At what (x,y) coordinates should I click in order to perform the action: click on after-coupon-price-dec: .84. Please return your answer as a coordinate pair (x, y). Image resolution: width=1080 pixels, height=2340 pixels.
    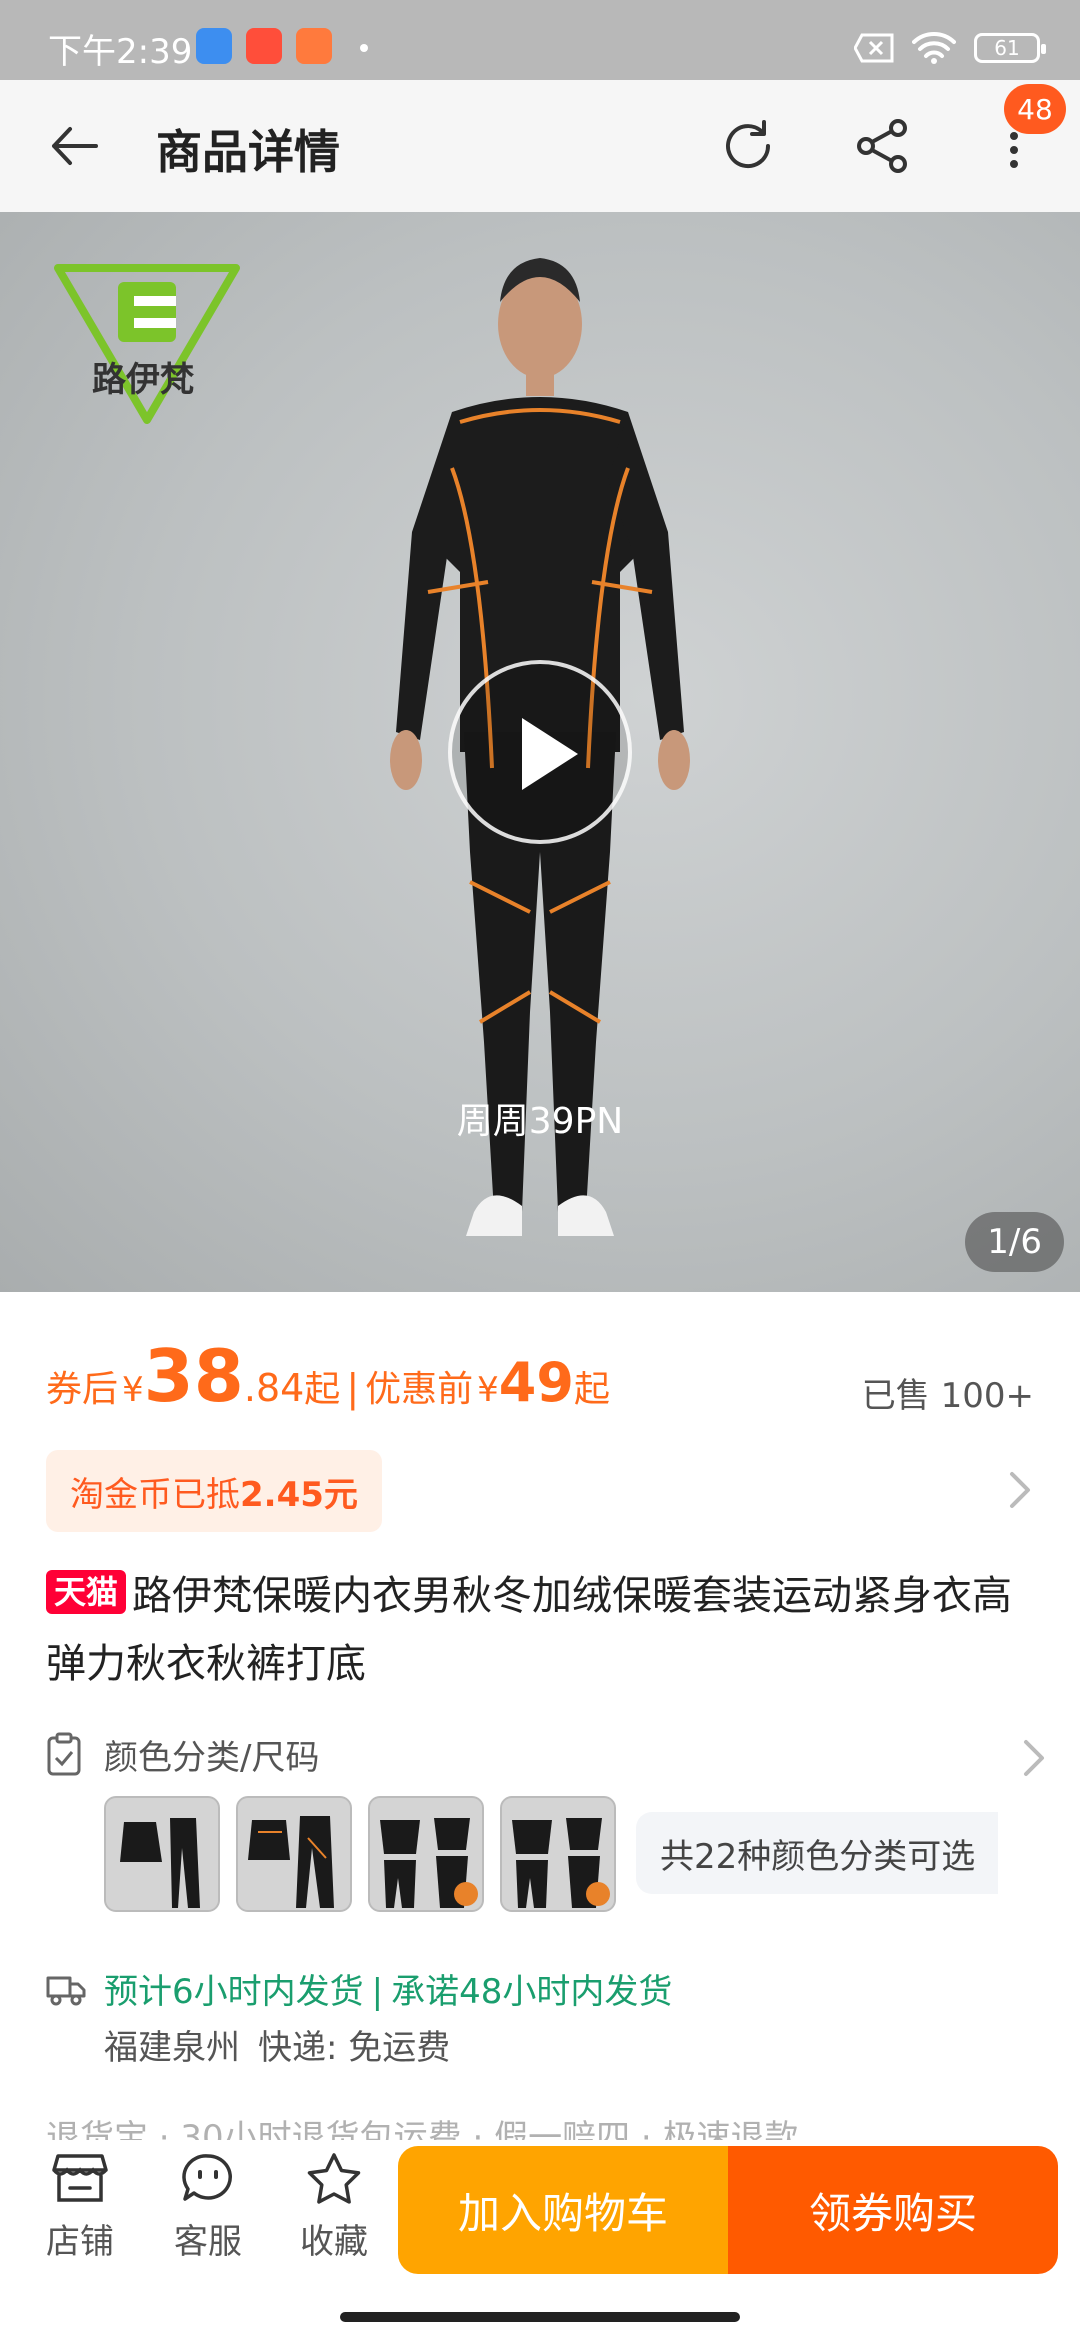
    Looking at the image, I should click on (274, 1388).